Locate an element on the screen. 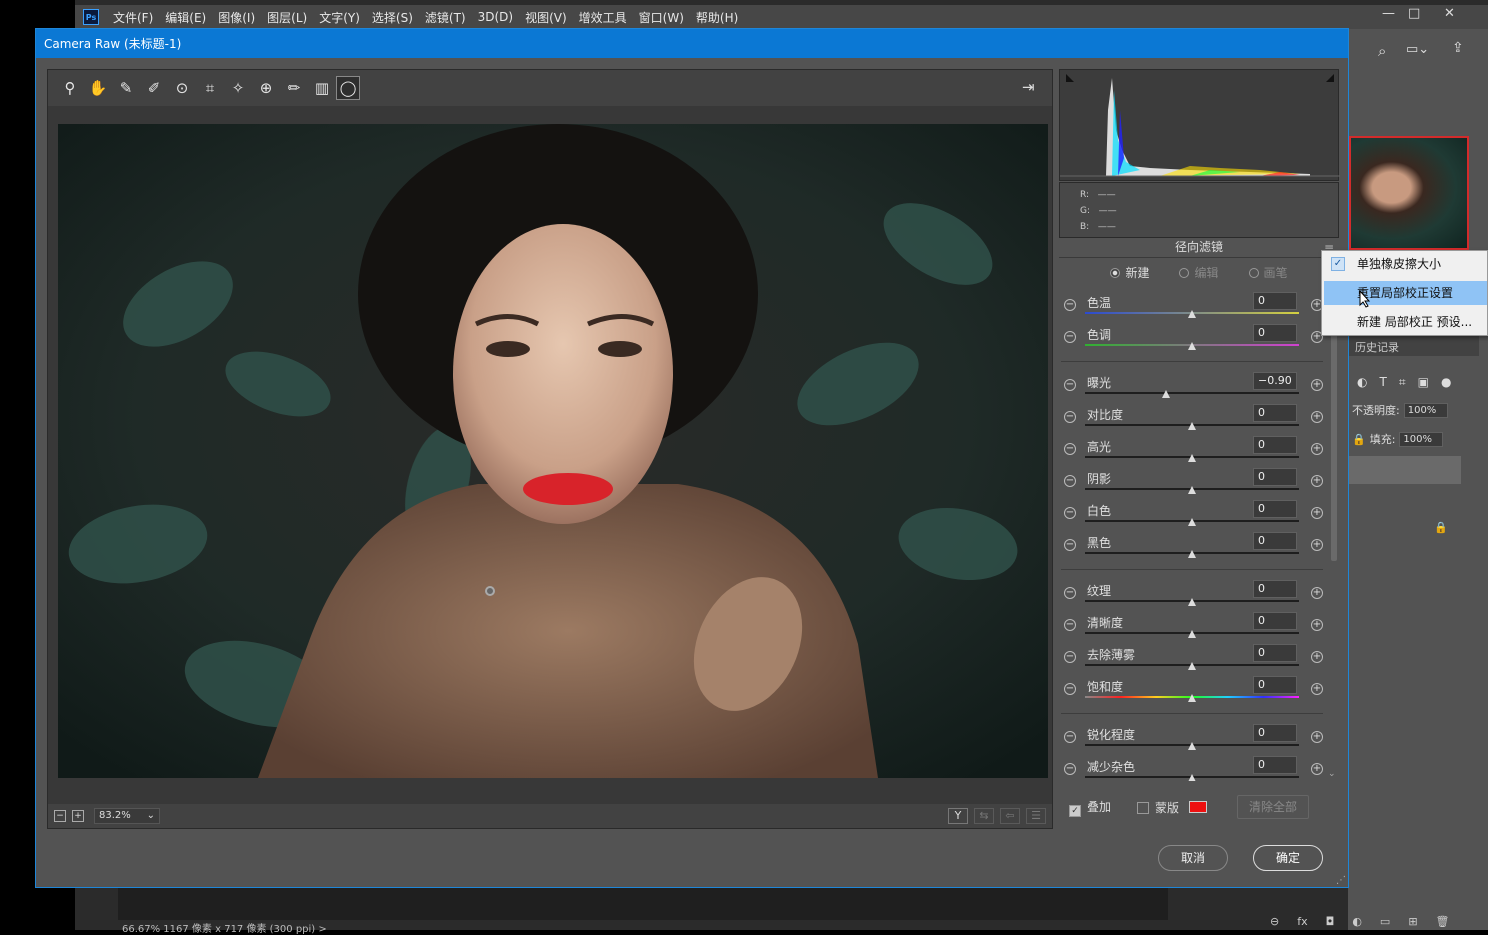 The height and width of the screenshot is (935, 1488). radial-filter-icon: ◯ is located at coordinates (348, 88).